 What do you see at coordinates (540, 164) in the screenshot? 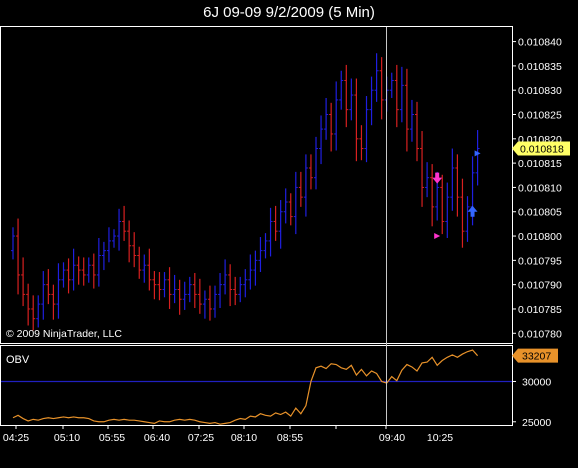
I see `price-tick-label: 0.010815` at bounding box center [540, 164].